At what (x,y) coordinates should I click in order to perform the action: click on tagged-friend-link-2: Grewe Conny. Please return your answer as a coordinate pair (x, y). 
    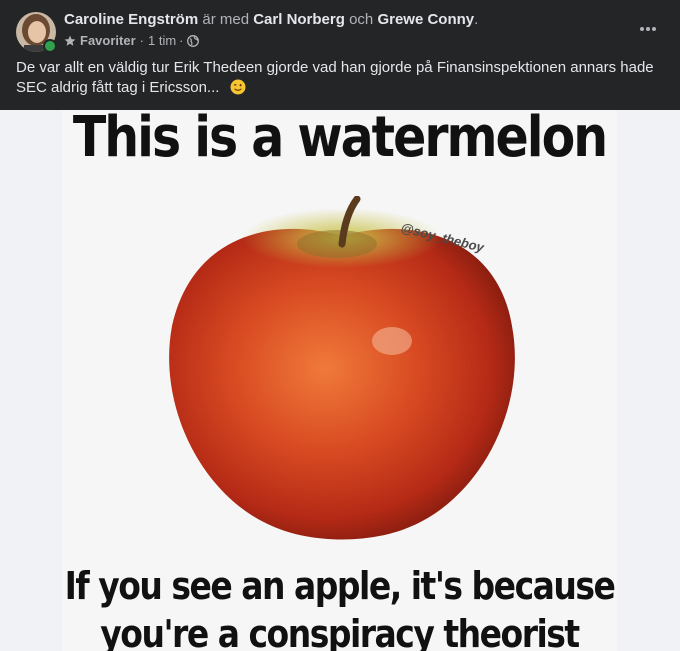
    Looking at the image, I should click on (425, 19).